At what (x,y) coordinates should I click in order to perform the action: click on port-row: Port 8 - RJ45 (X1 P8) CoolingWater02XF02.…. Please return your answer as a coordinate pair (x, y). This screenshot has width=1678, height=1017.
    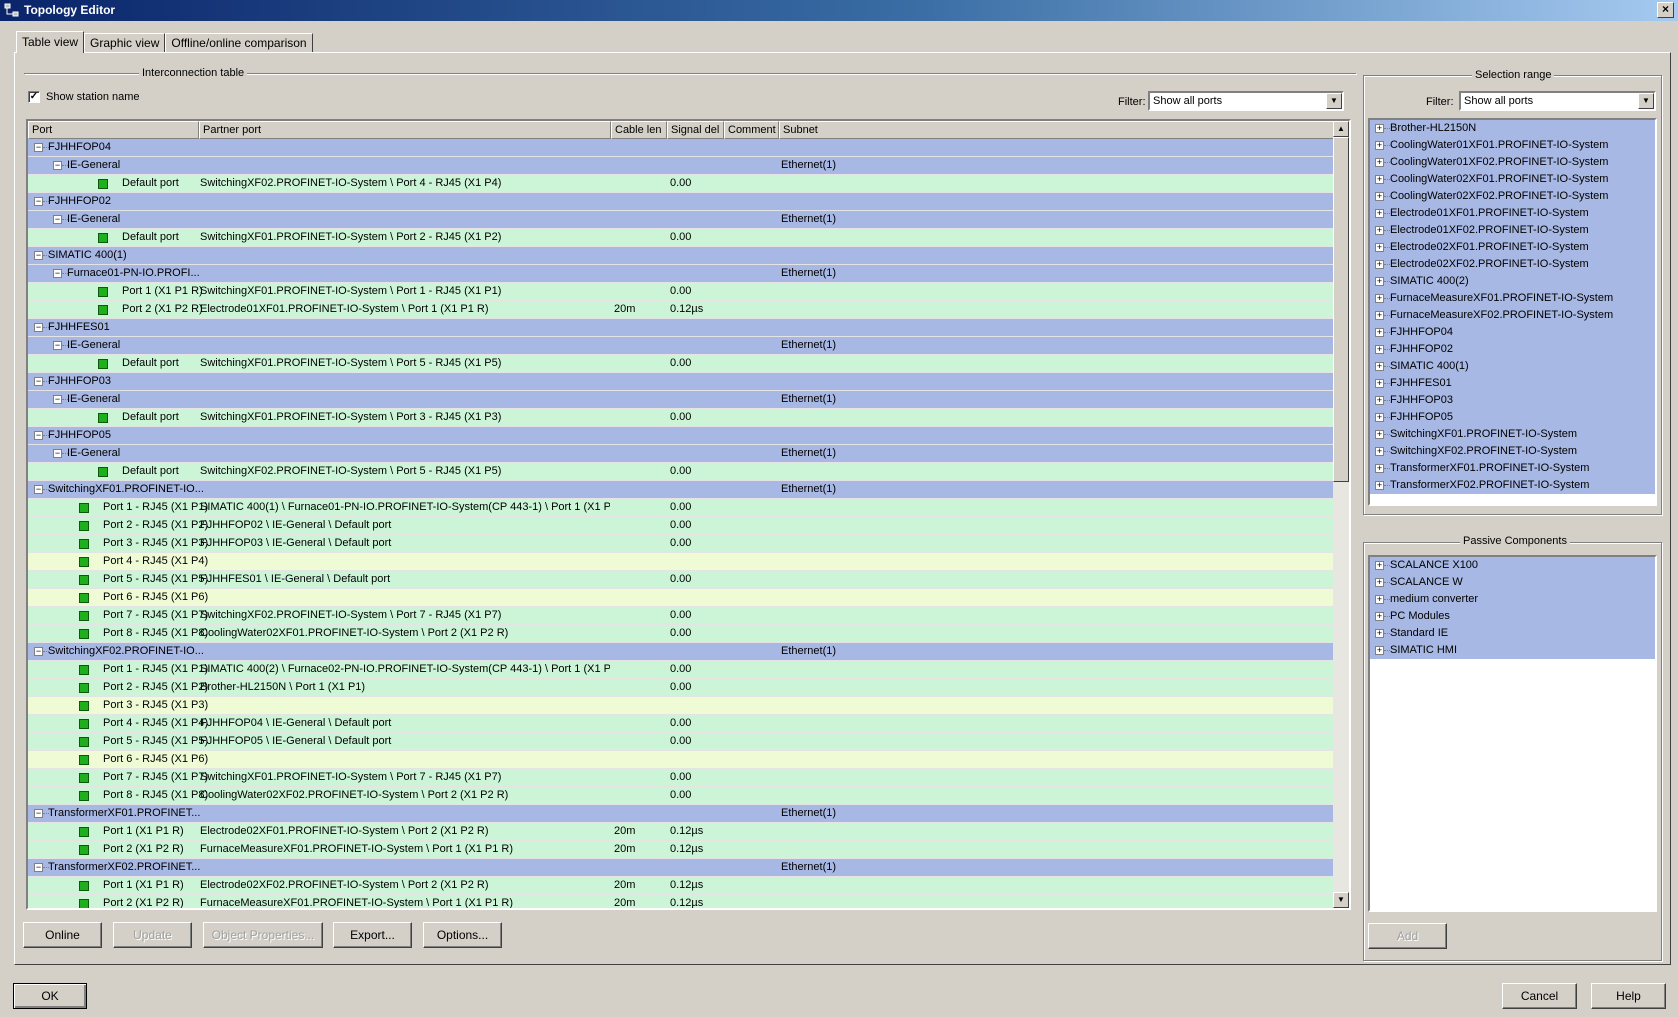
    Looking at the image, I should click on (683, 796).